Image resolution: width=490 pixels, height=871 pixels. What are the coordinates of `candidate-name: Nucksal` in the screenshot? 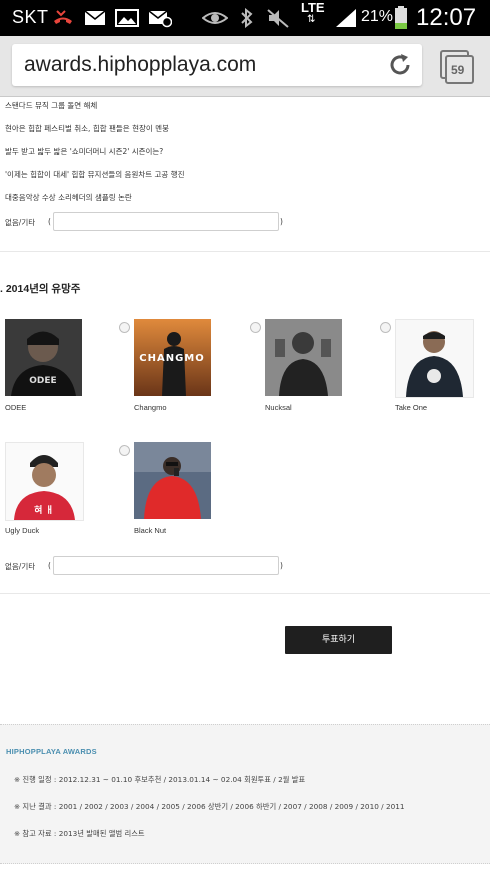 It's located at (278, 407).